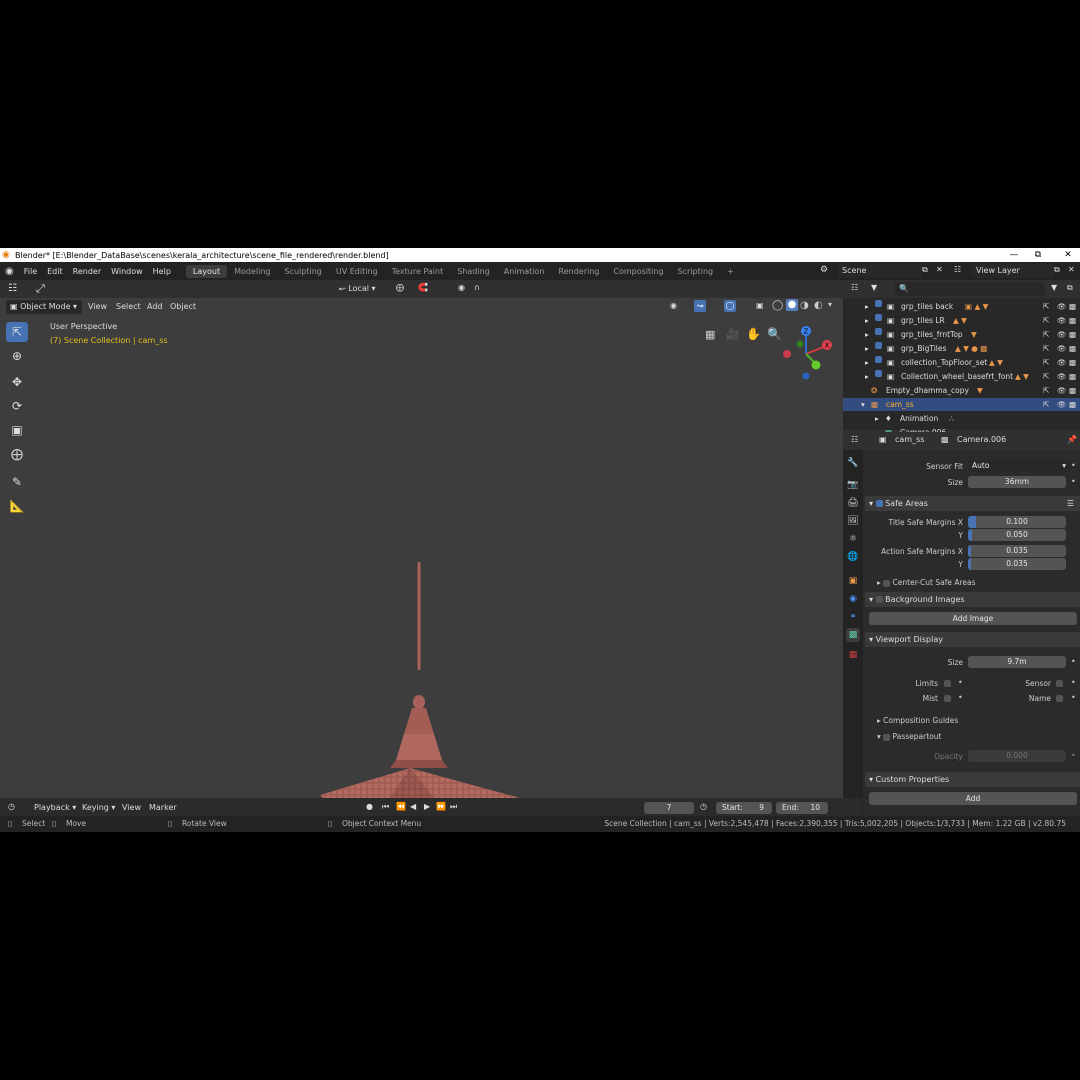 The width and height of the screenshot is (1080, 1080). Describe the element at coordinates (824, 270) in the screenshot. I see `scene-icon: ⚙` at that location.